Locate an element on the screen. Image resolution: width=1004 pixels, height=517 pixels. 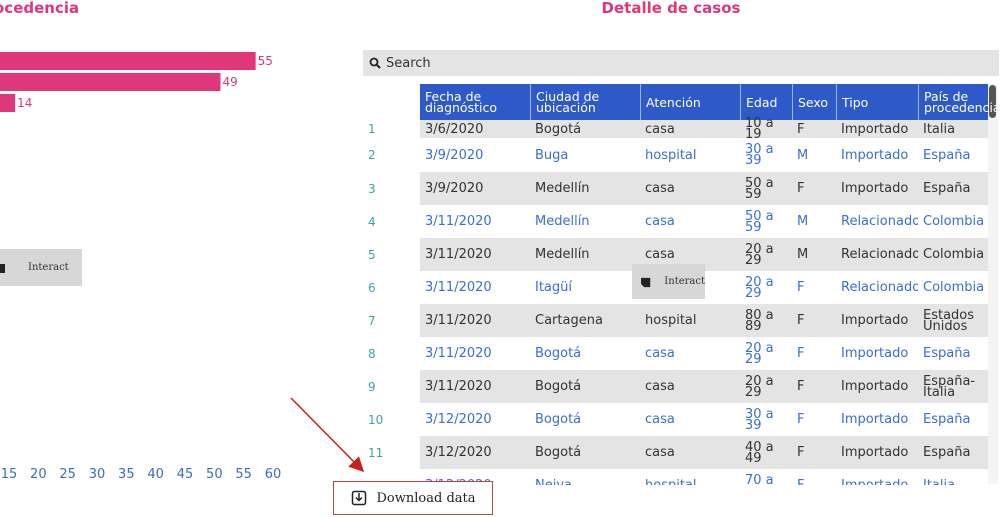
column-header: Sexo is located at coordinates (814, 102).